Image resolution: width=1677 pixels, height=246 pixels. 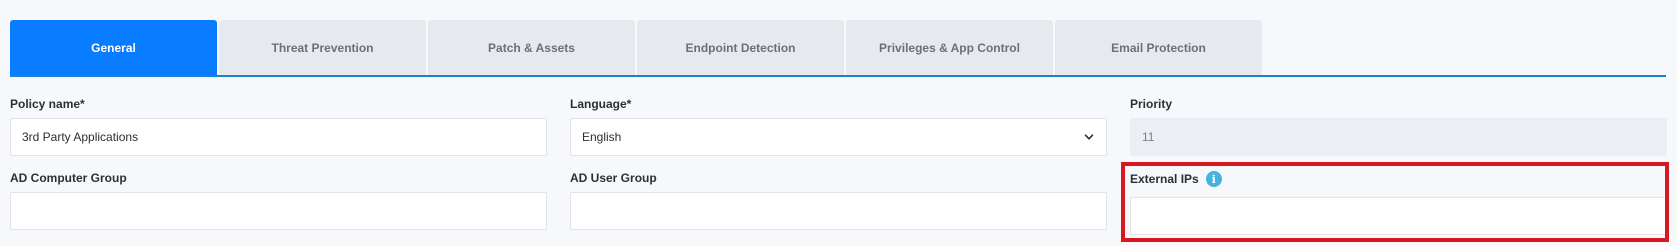 I want to click on ad-computer-group-input, so click(x=278, y=211).